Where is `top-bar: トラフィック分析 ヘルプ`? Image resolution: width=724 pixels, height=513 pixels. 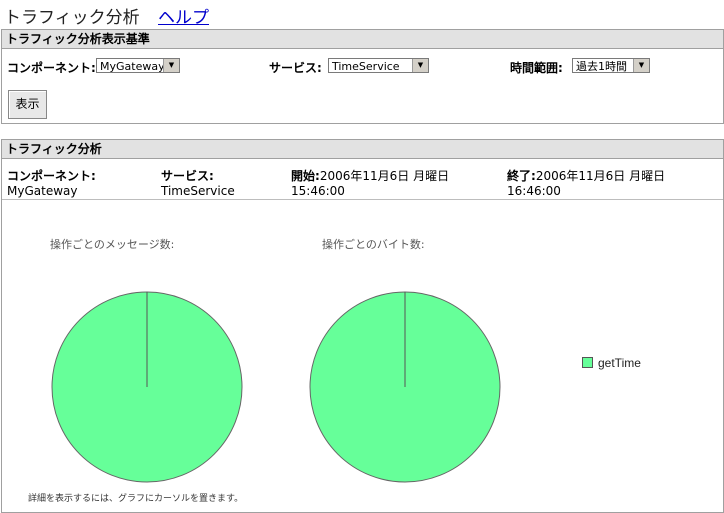
top-bar: トラフィック分析 ヘルプ is located at coordinates (106, 15).